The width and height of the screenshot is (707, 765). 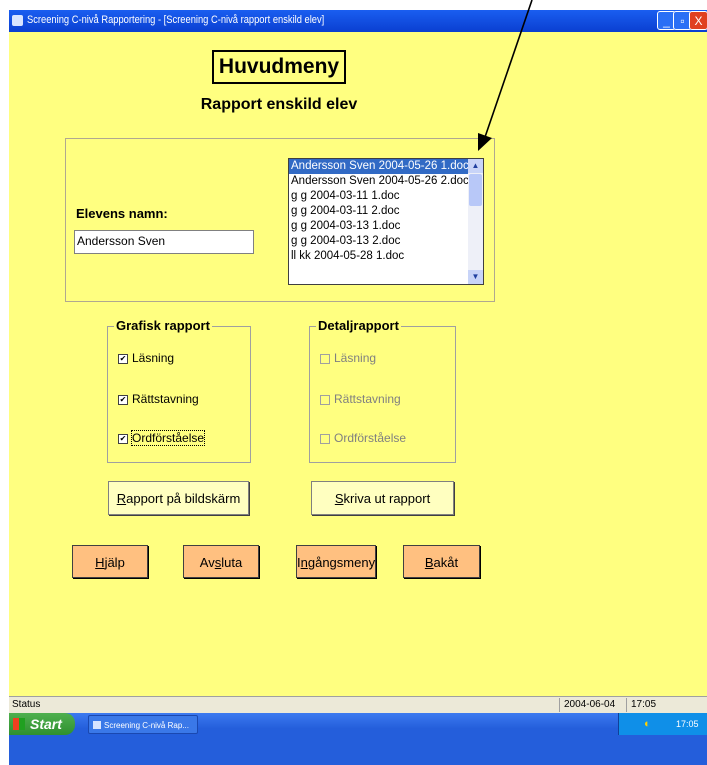 What do you see at coordinates (505, 75) in the screenshot?
I see `annotation-arrow-icon` at bounding box center [505, 75].